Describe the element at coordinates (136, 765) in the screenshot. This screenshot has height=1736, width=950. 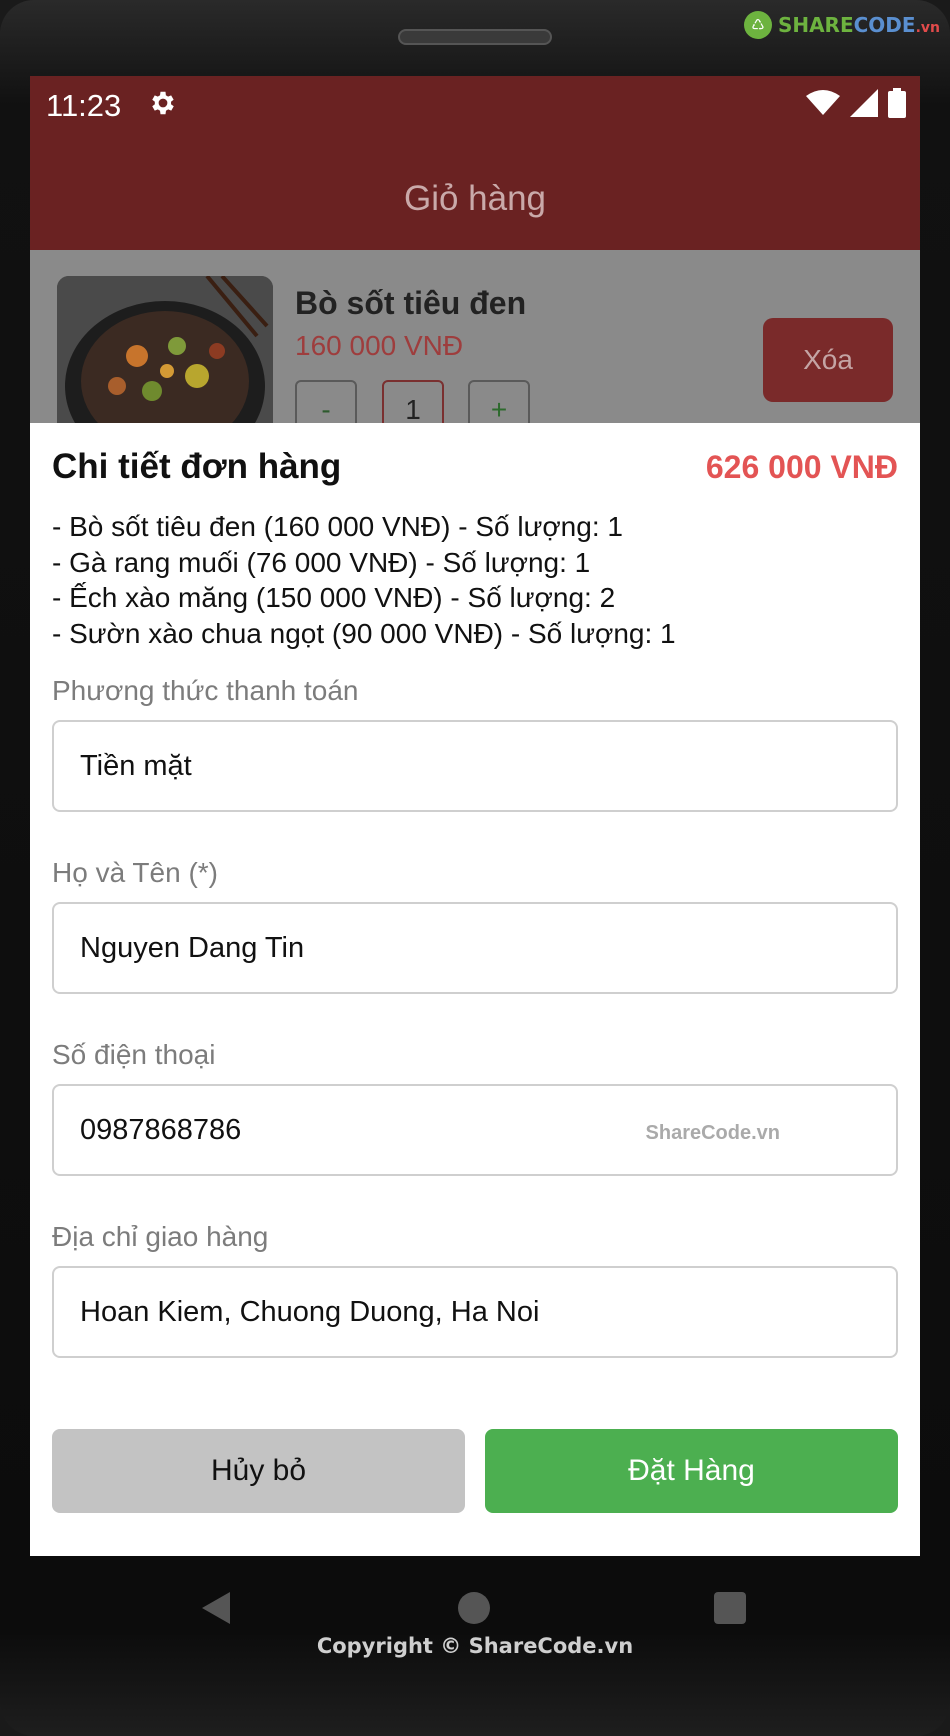
I see `payment-method-value: Tiền mặt` at that location.